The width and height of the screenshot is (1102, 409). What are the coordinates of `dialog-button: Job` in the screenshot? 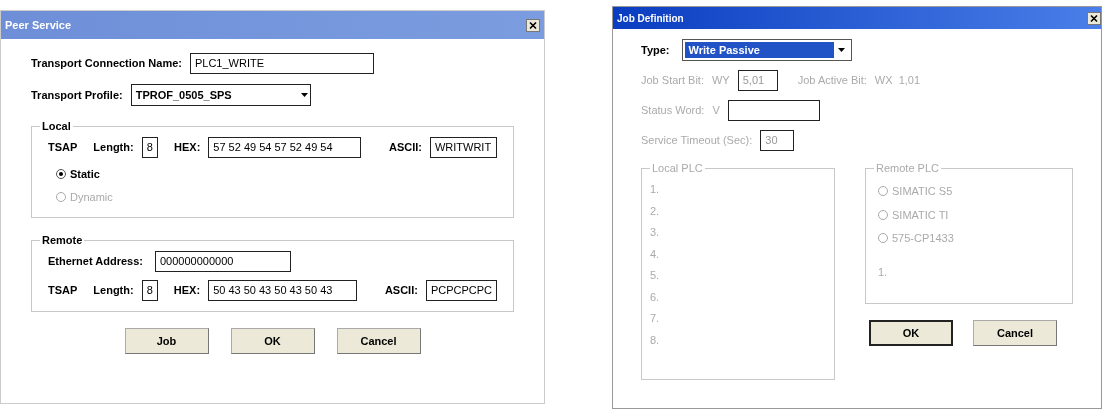 It's located at (166, 341).